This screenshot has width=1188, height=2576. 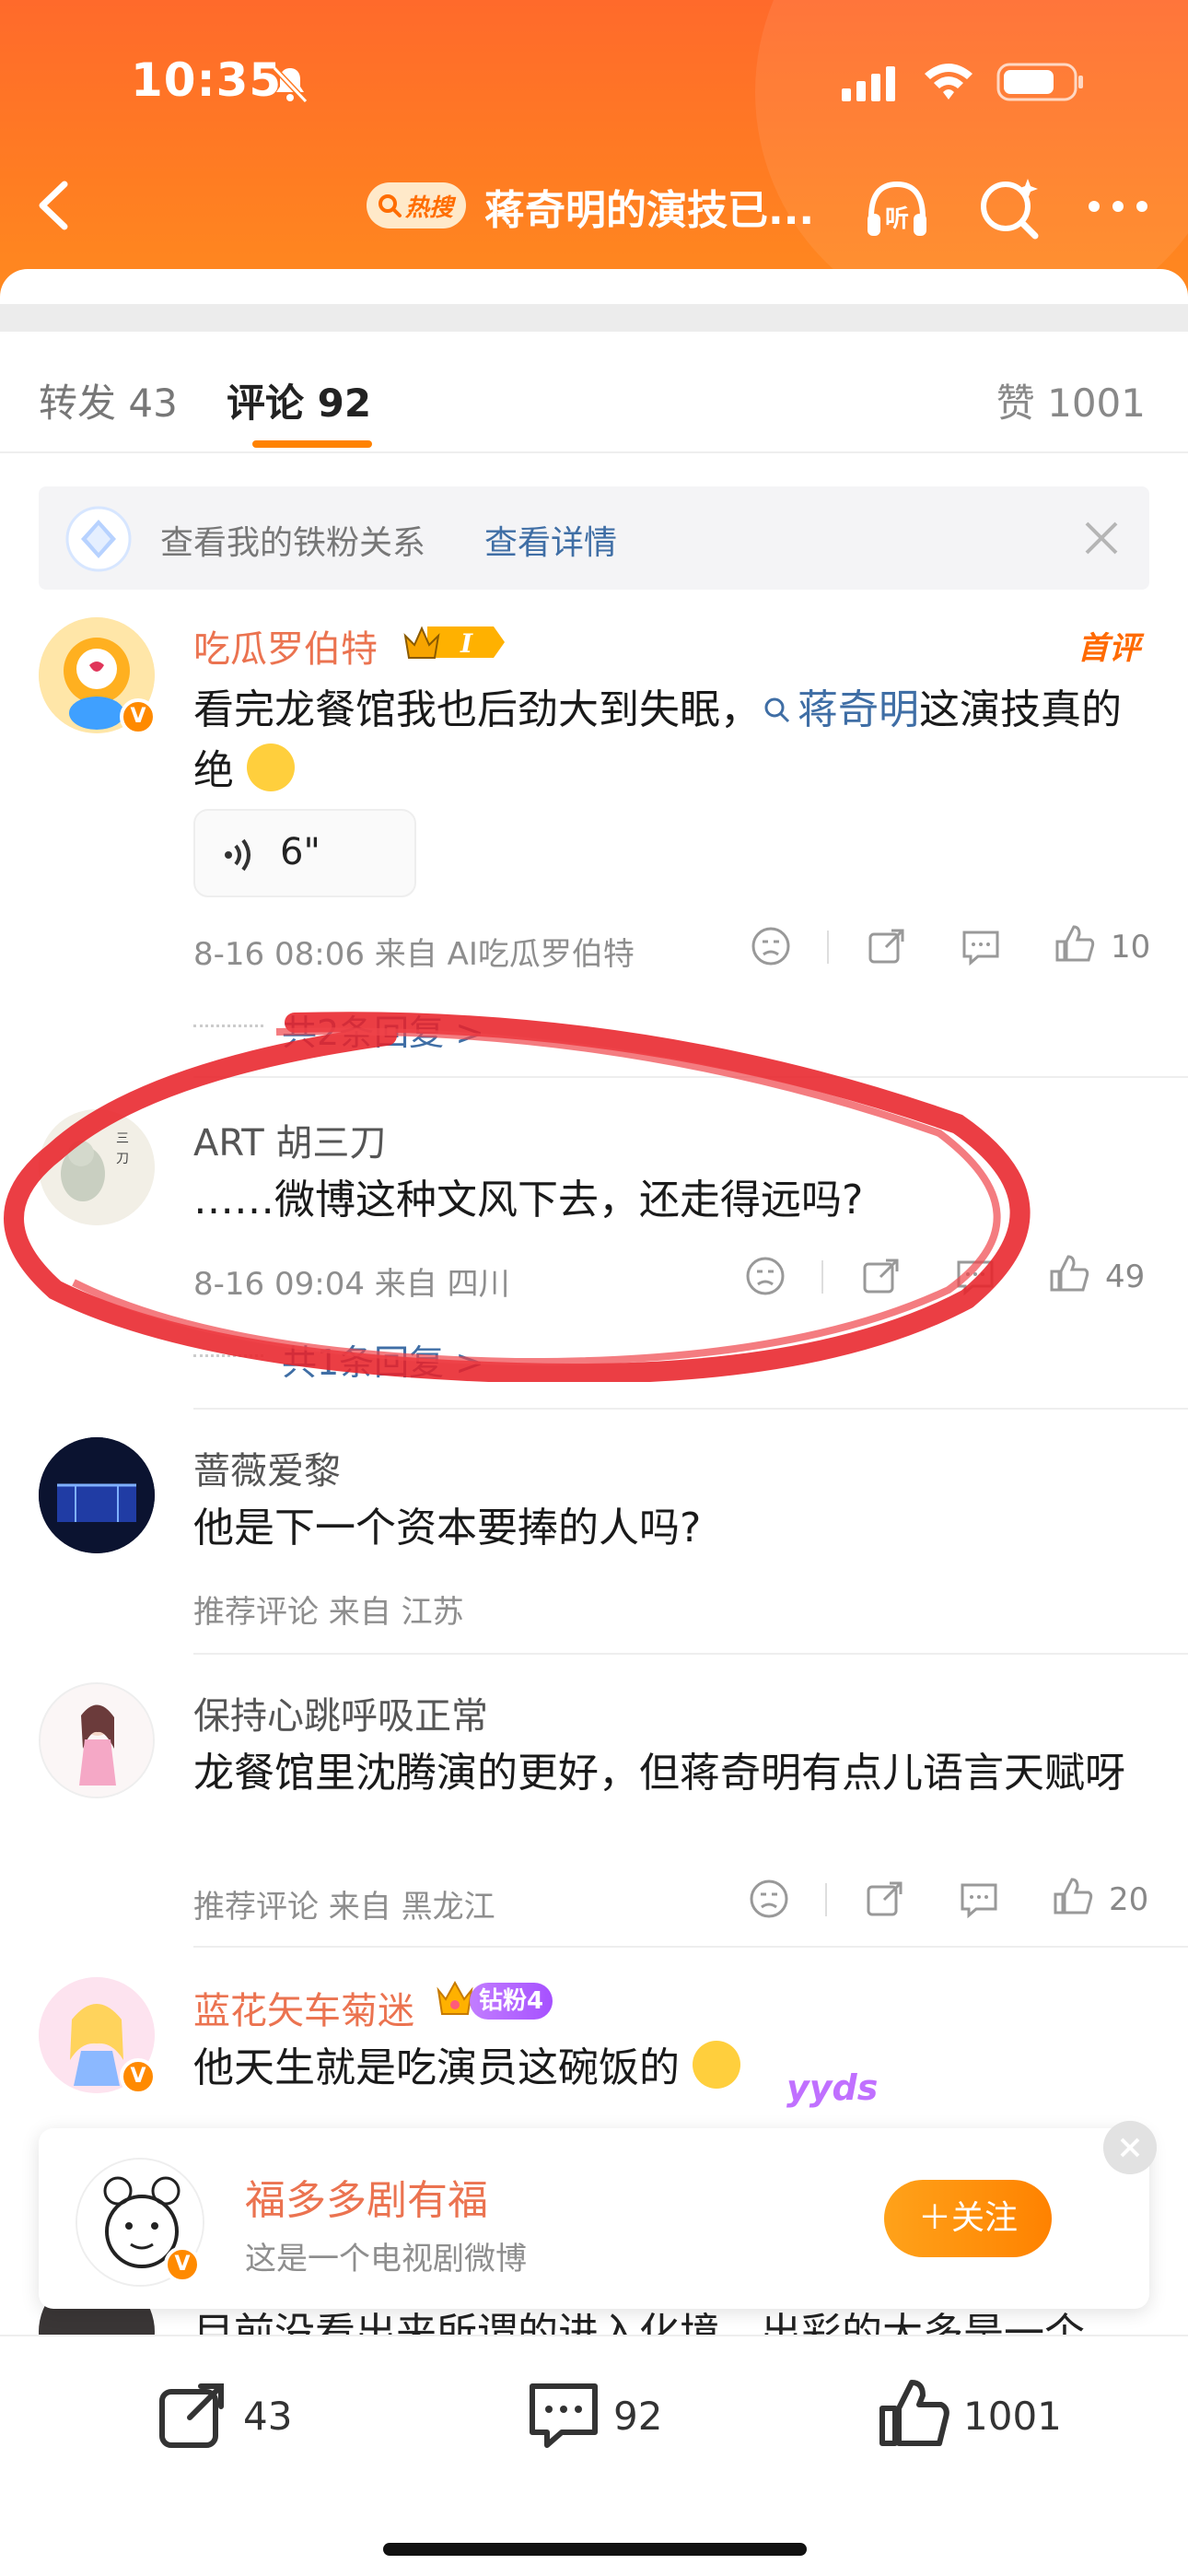 I want to click on comment-meta: 推荐评论 来自 黑龙江, so click(x=344, y=1907).